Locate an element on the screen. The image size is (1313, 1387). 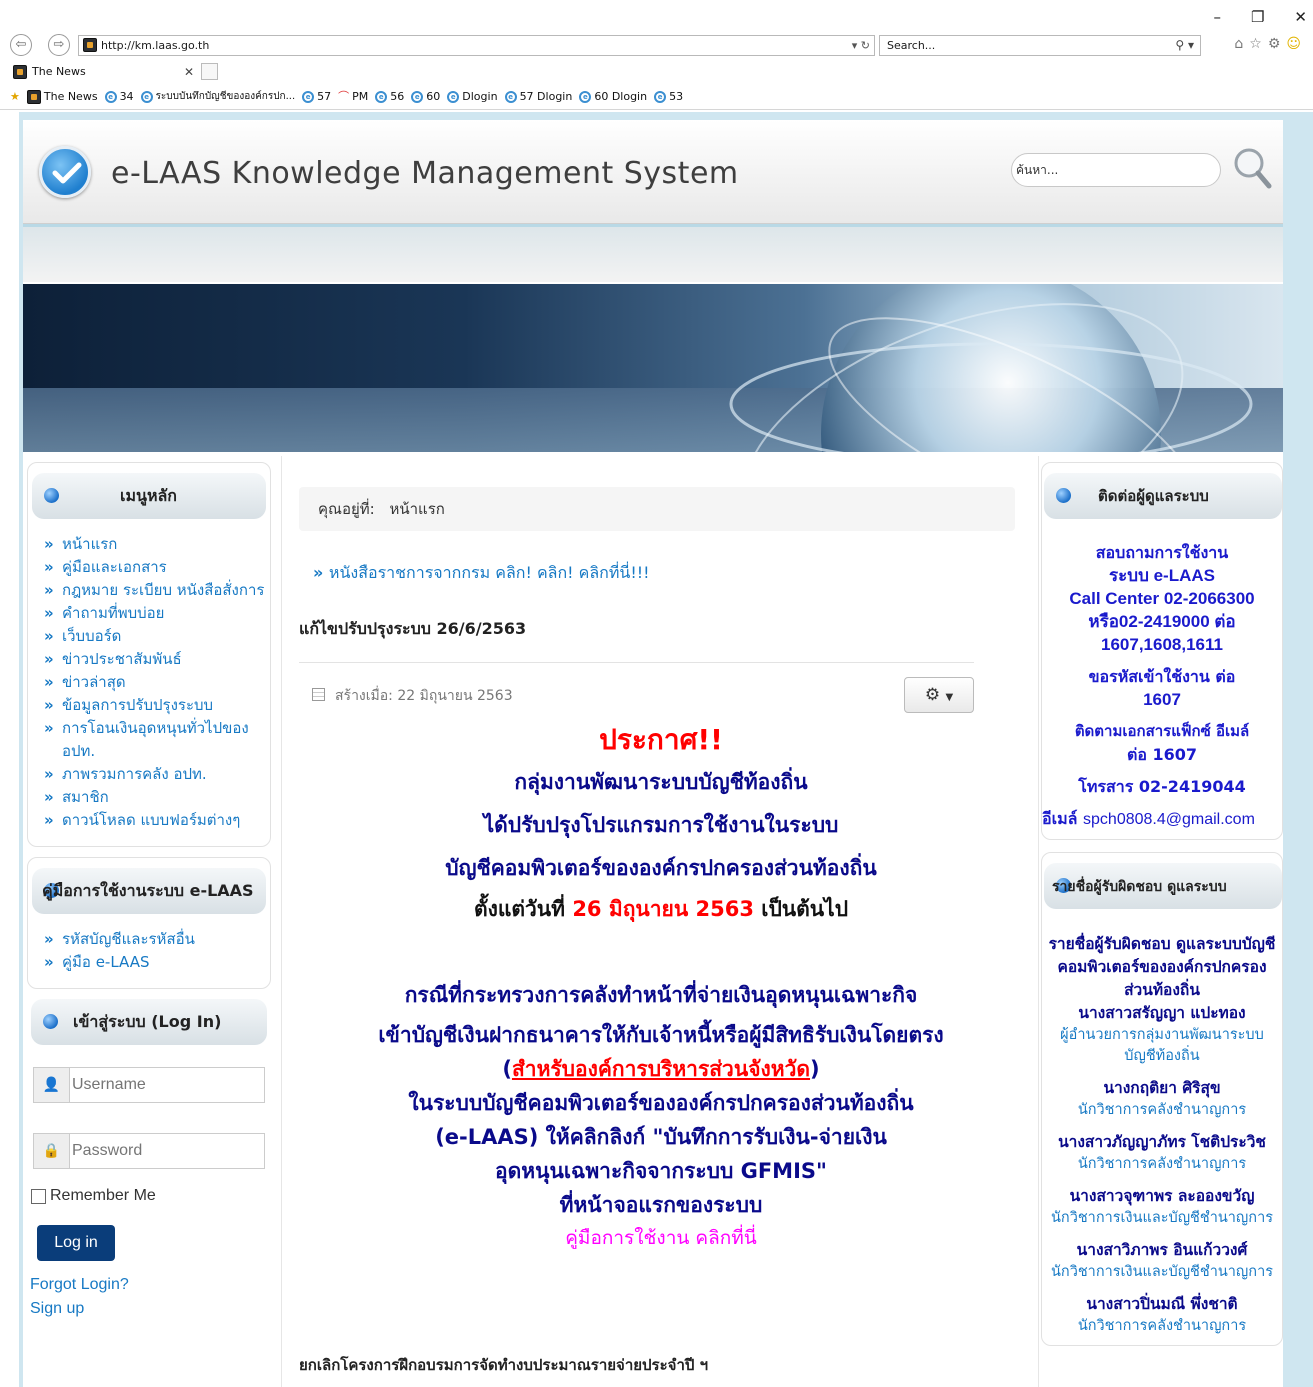
staff-title: รายชื่อผู้รับผิดชอบ ดูแลระบบ is located at coordinates (1139, 887).